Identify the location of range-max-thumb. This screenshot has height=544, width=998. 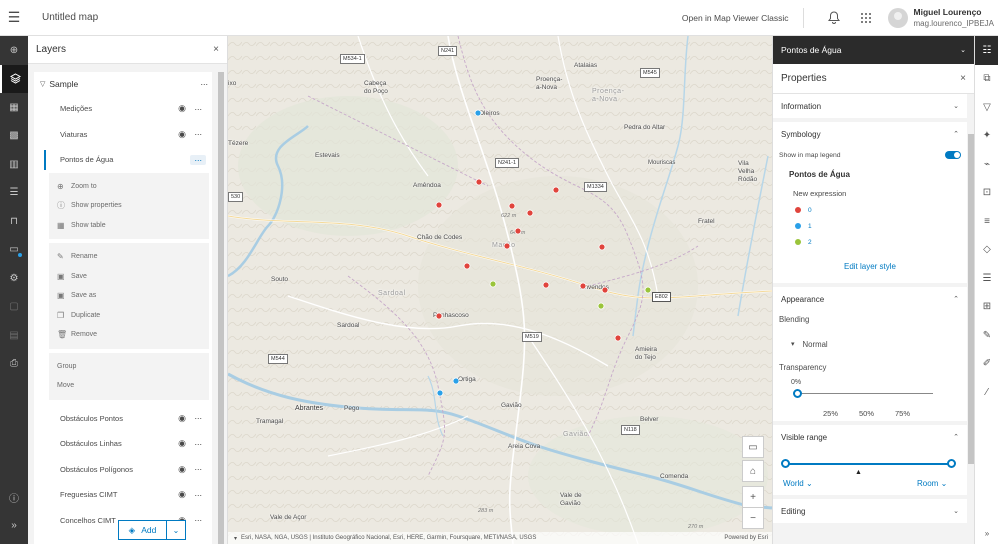
(951, 463).